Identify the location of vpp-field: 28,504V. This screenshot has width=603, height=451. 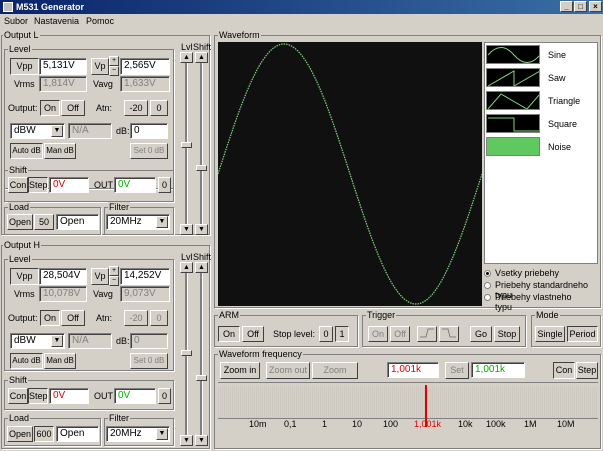
(63, 276).